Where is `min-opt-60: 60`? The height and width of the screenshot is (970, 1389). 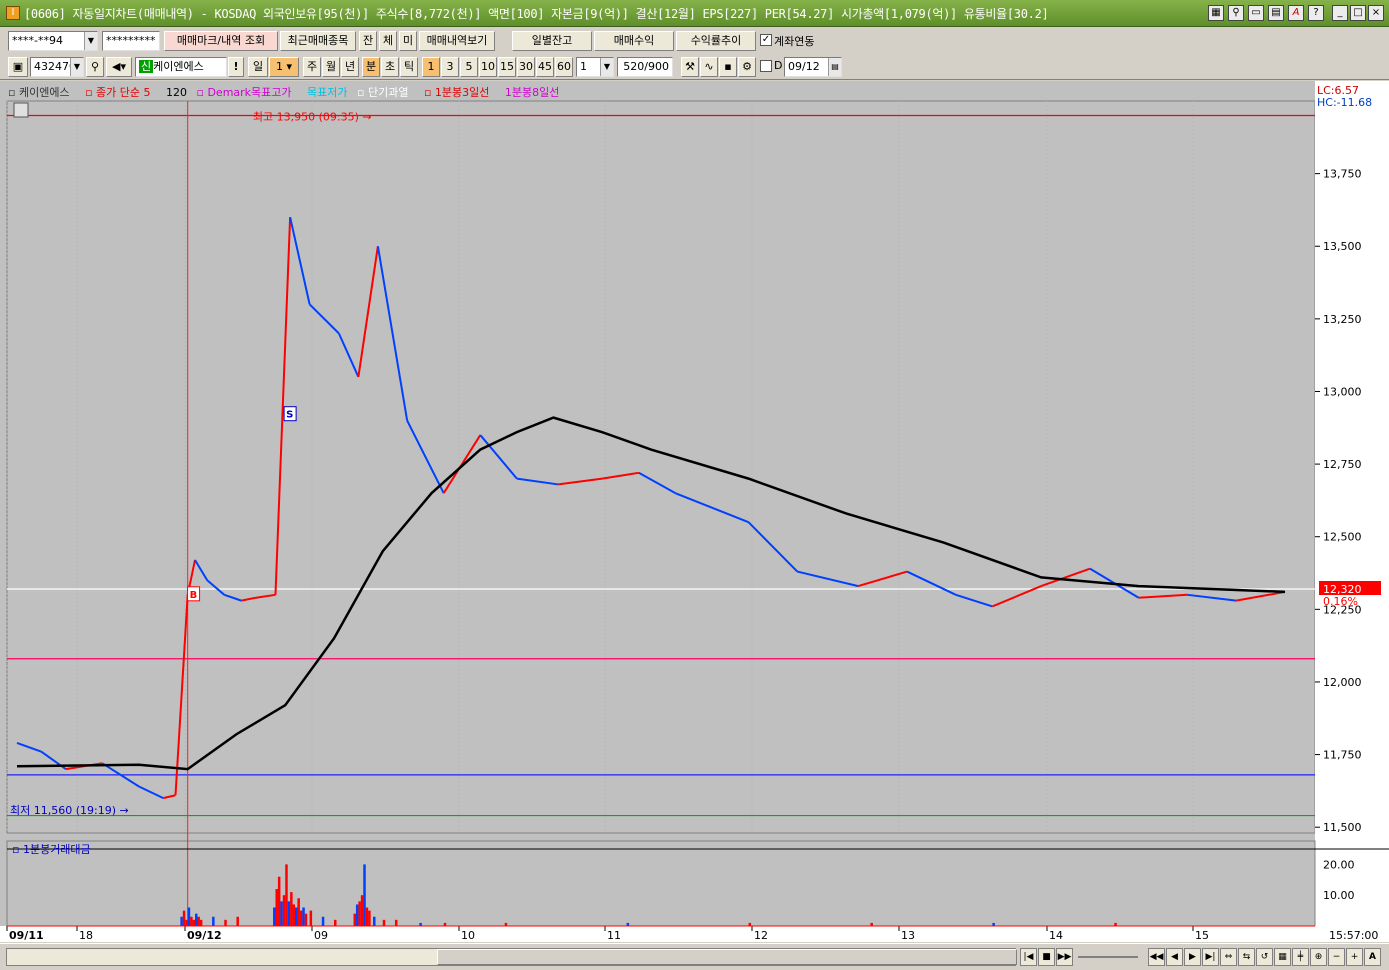
min-opt-60: 60 is located at coordinates (564, 67).